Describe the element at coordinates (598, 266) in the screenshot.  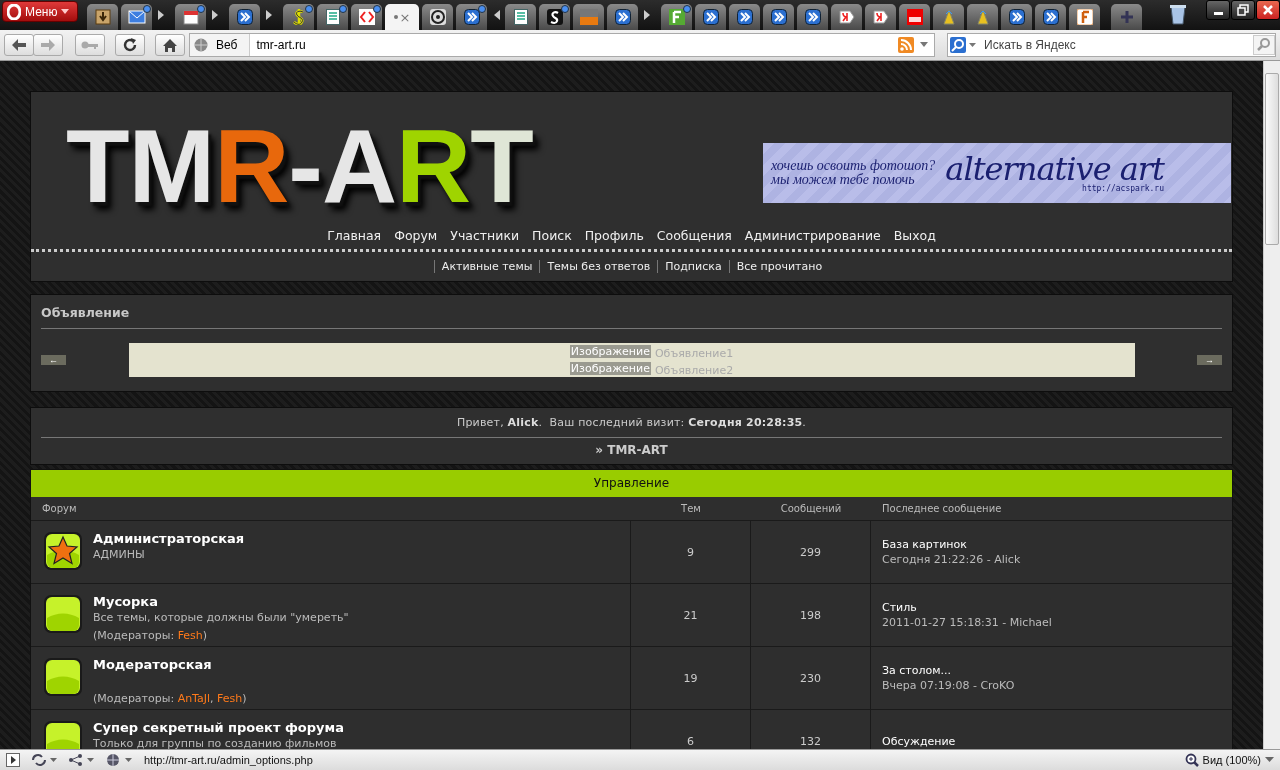
I see `subnav-link: Темы без ответов` at that location.